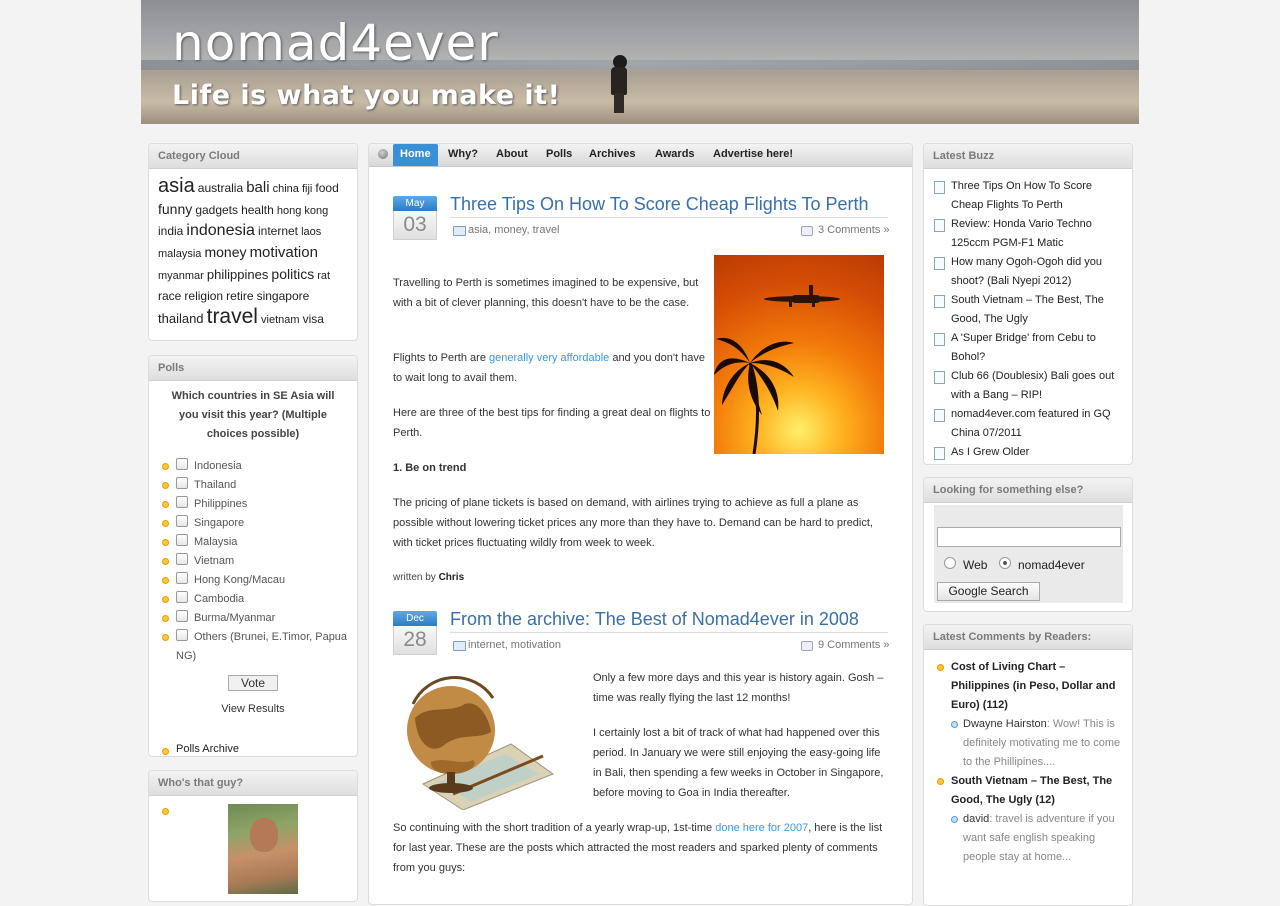 The height and width of the screenshot is (906, 1280). Describe the element at coordinates (216, 210) in the screenshot. I see `tag-link: gadgets` at that location.